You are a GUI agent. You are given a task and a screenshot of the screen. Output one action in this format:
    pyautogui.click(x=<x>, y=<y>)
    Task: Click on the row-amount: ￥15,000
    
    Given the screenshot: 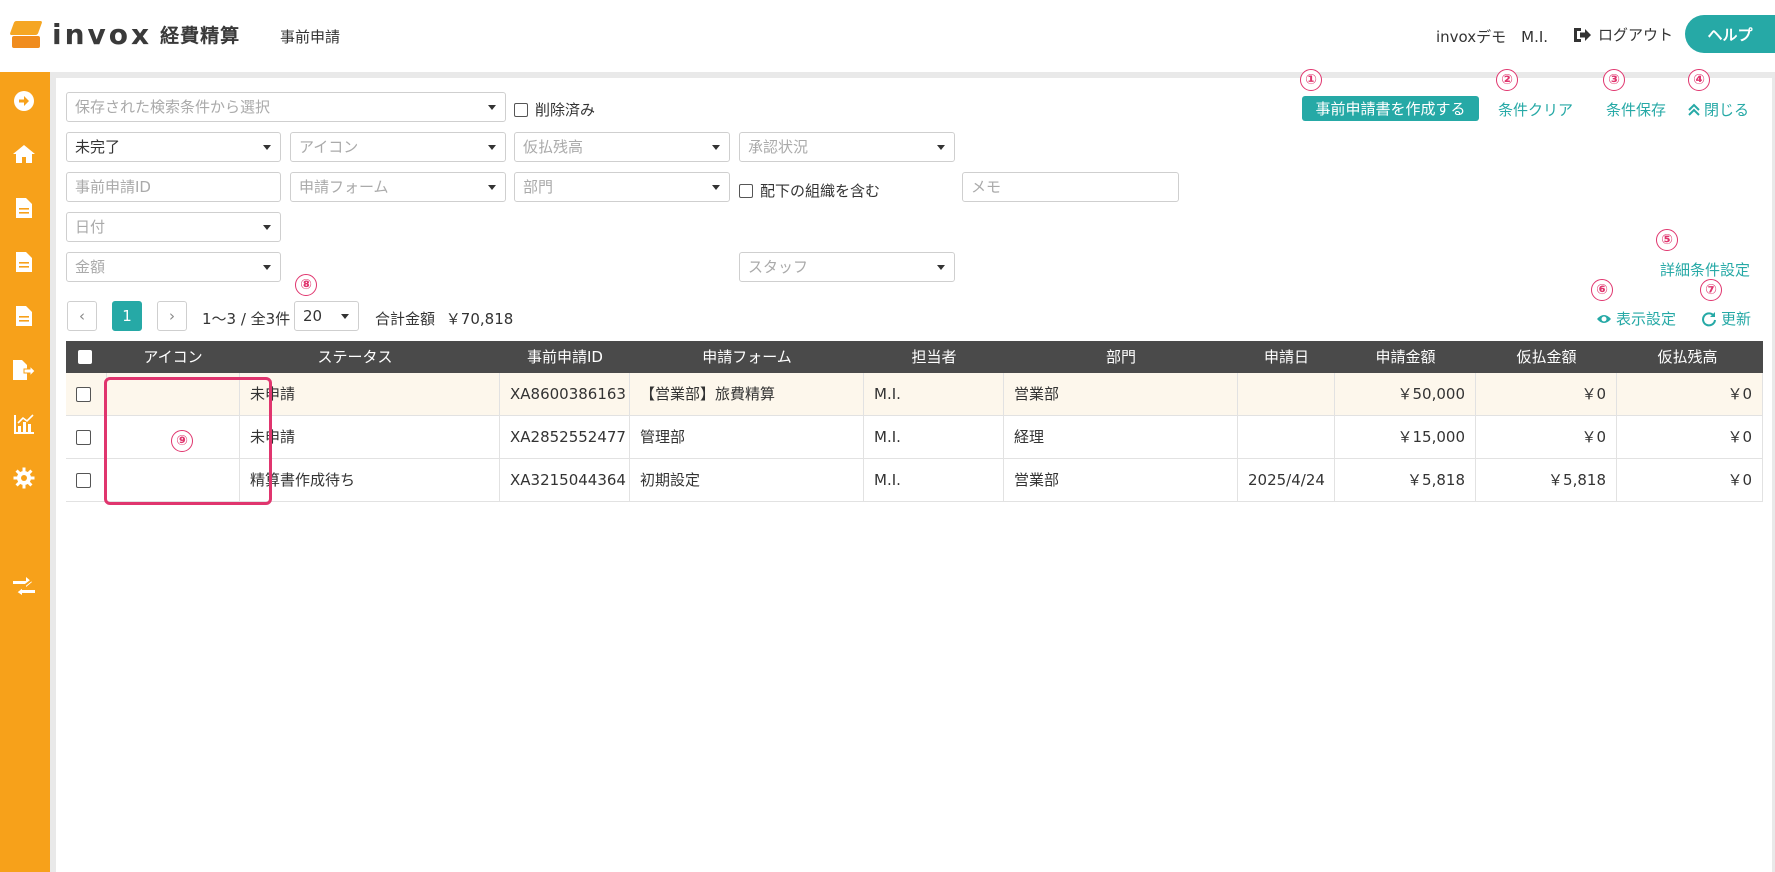 What is the action you would take?
    pyautogui.click(x=1405, y=437)
    